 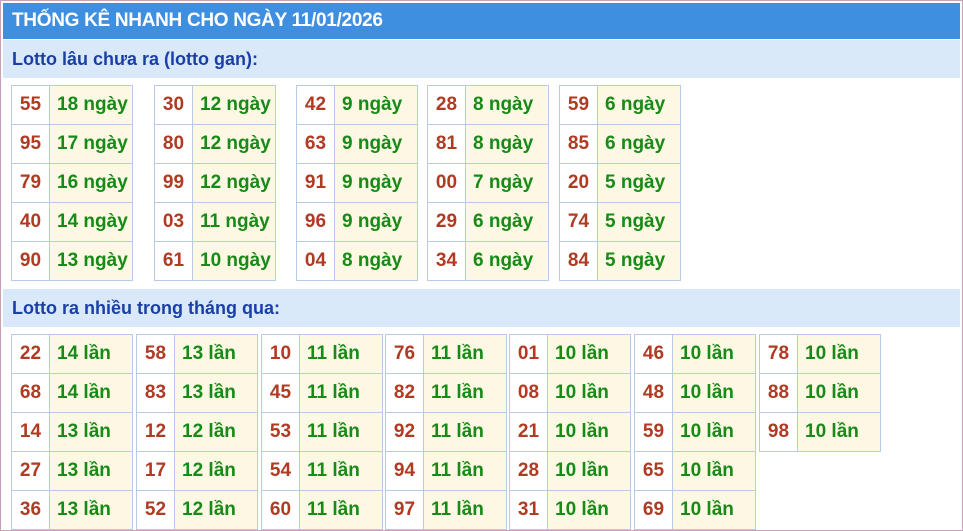 I want to click on gan-row: 61 10 ngày, so click(x=215, y=261).